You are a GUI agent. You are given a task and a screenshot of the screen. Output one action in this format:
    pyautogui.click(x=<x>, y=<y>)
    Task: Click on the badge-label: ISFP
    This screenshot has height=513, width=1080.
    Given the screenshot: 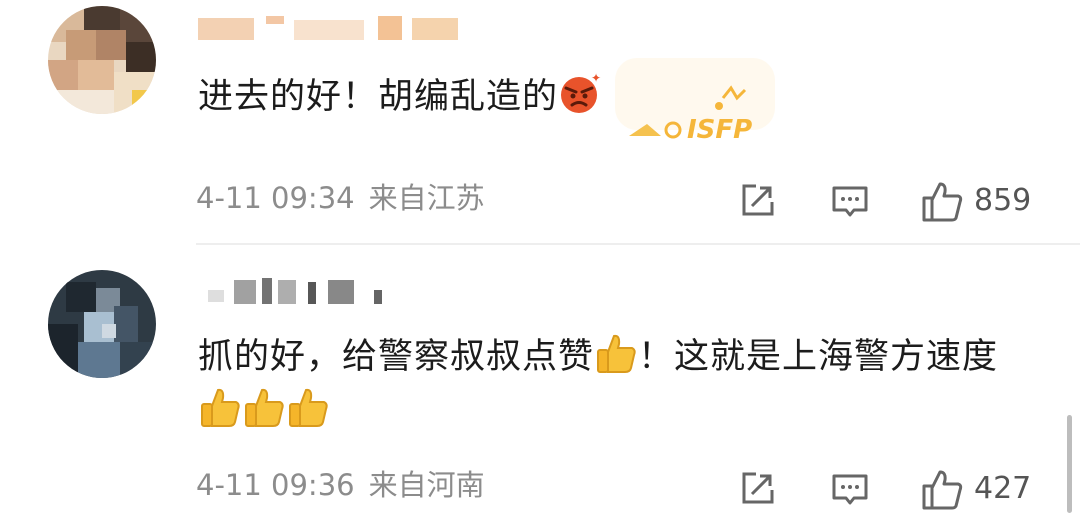 What is the action you would take?
    pyautogui.click(x=719, y=130)
    